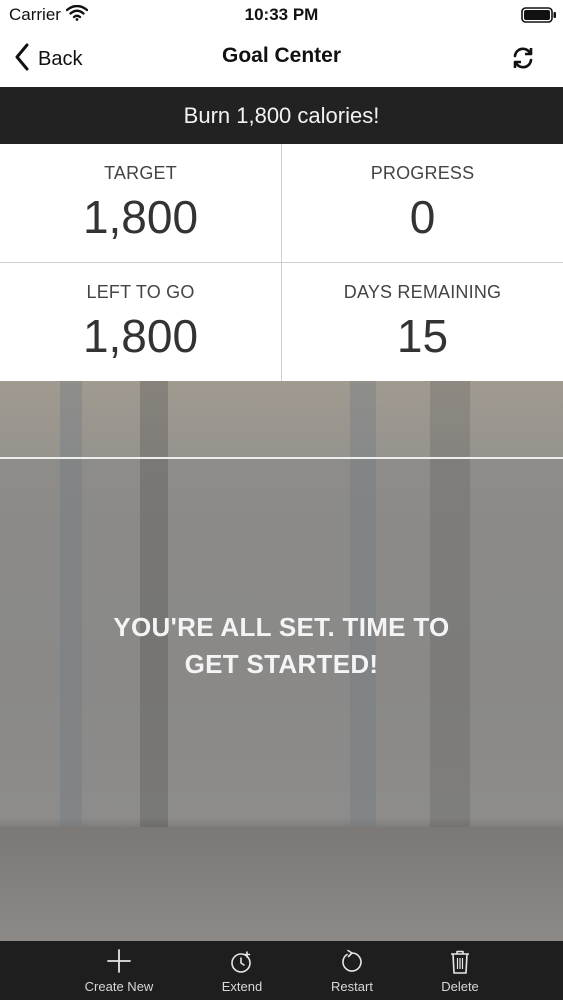  I want to click on hero-floor, so click(281, 884).